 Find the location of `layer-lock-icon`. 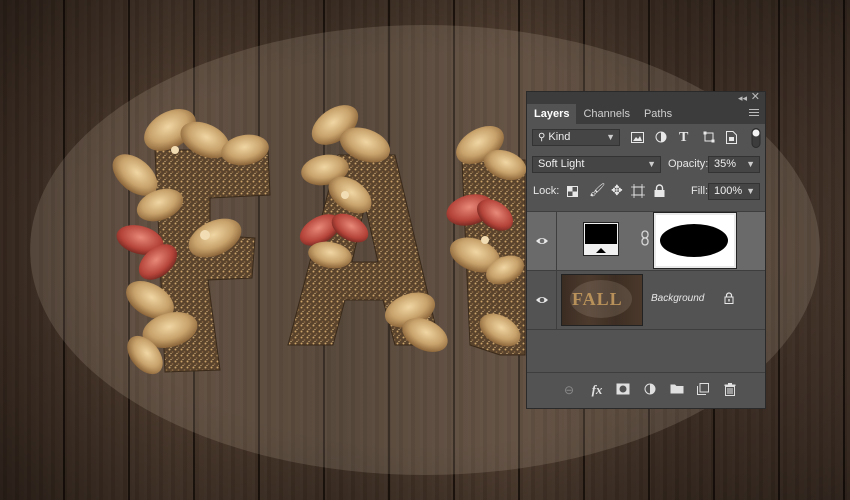

layer-lock-icon is located at coordinates (729, 298).